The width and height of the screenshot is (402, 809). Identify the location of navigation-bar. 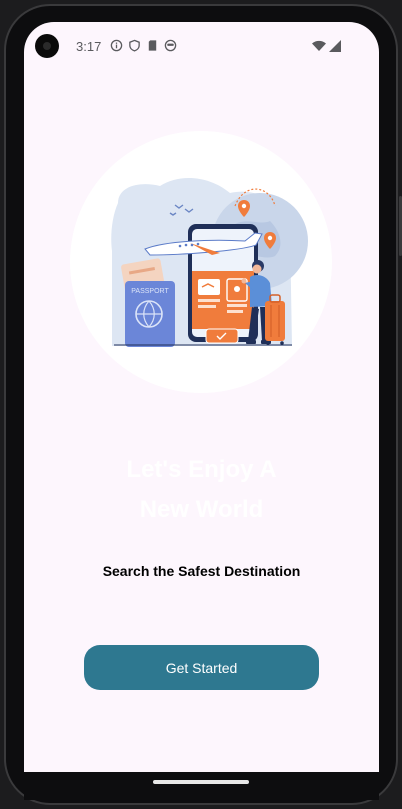
(201, 786).